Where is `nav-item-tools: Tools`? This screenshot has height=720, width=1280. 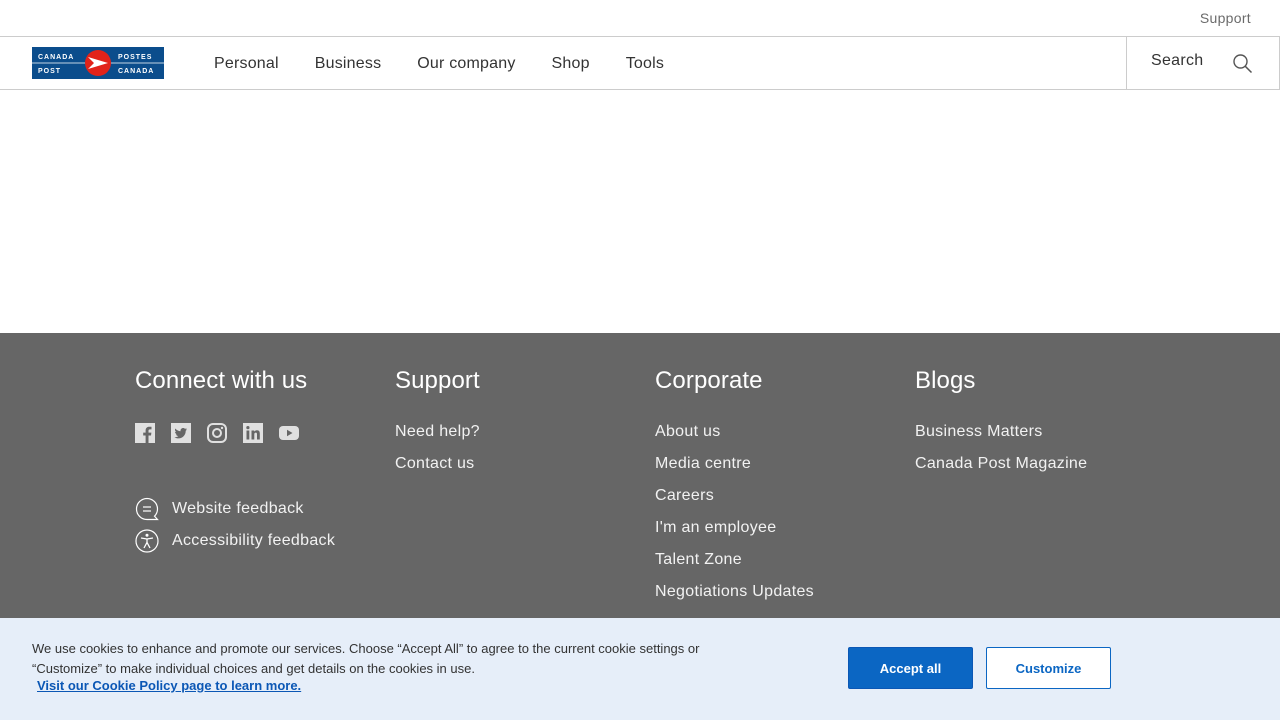
nav-item-tools: Tools is located at coordinates (645, 64).